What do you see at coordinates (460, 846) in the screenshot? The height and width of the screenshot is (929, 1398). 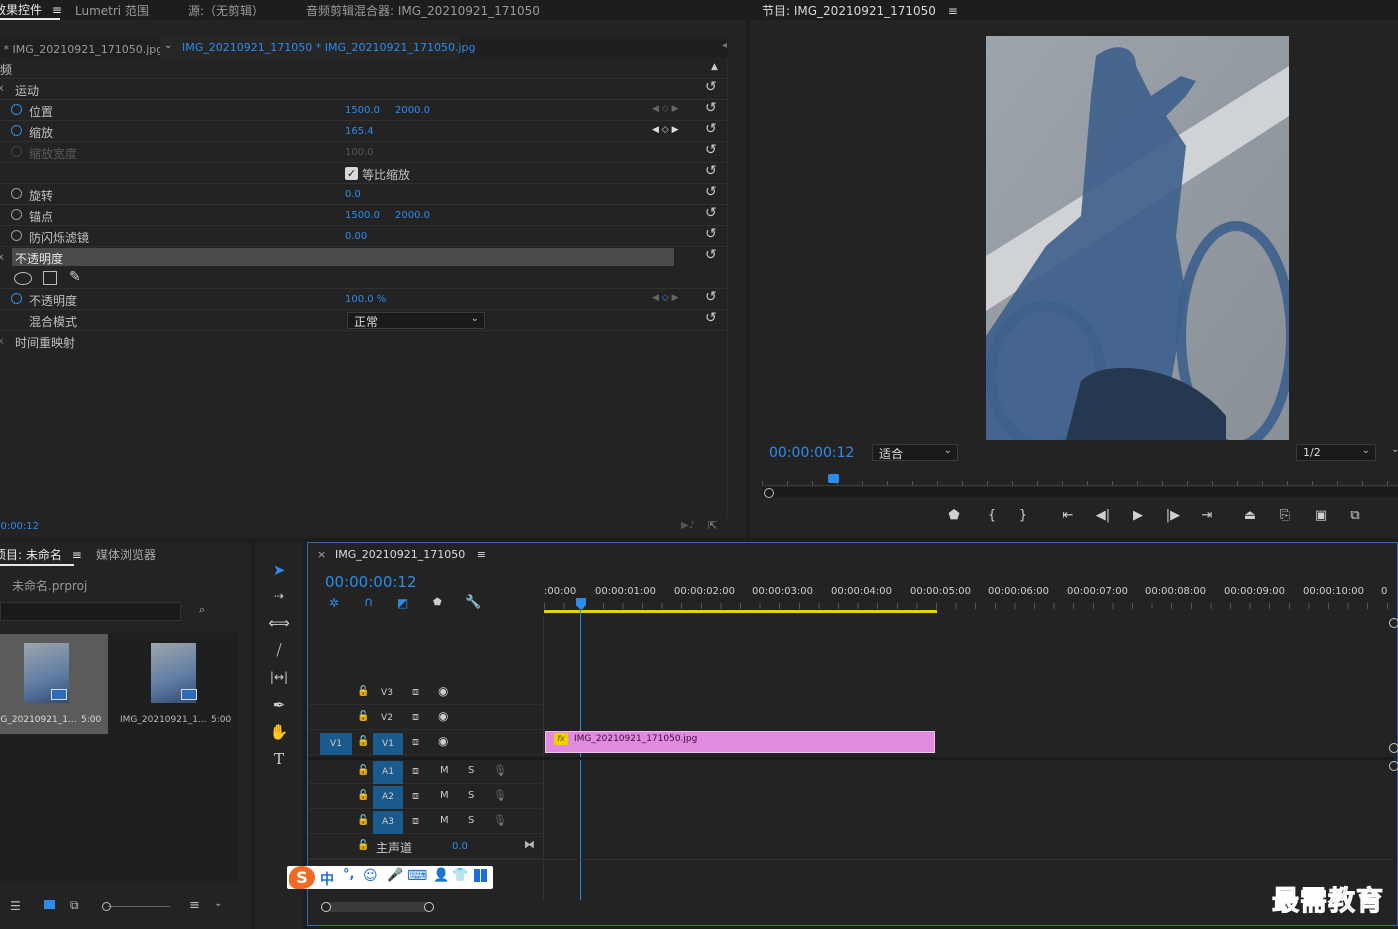 I see `master-volume-value: 0.0` at bounding box center [460, 846].